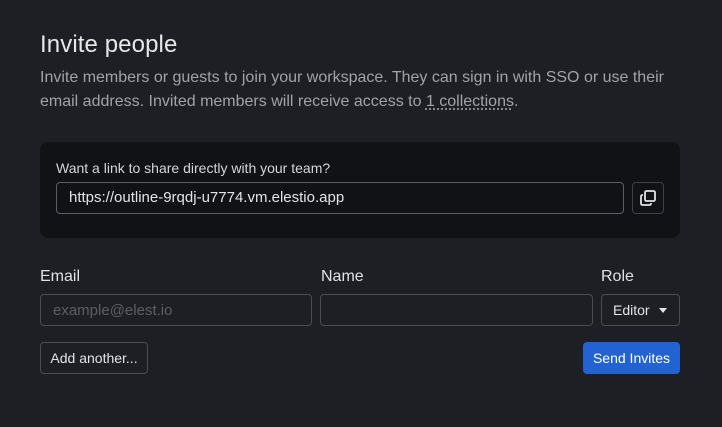 Image resolution: width=722 pixels, height=427 pixels. What do you see at coordinates (342, 276) in the screenshot?
I see `name-label: Name` at bounding box center [342, 276].